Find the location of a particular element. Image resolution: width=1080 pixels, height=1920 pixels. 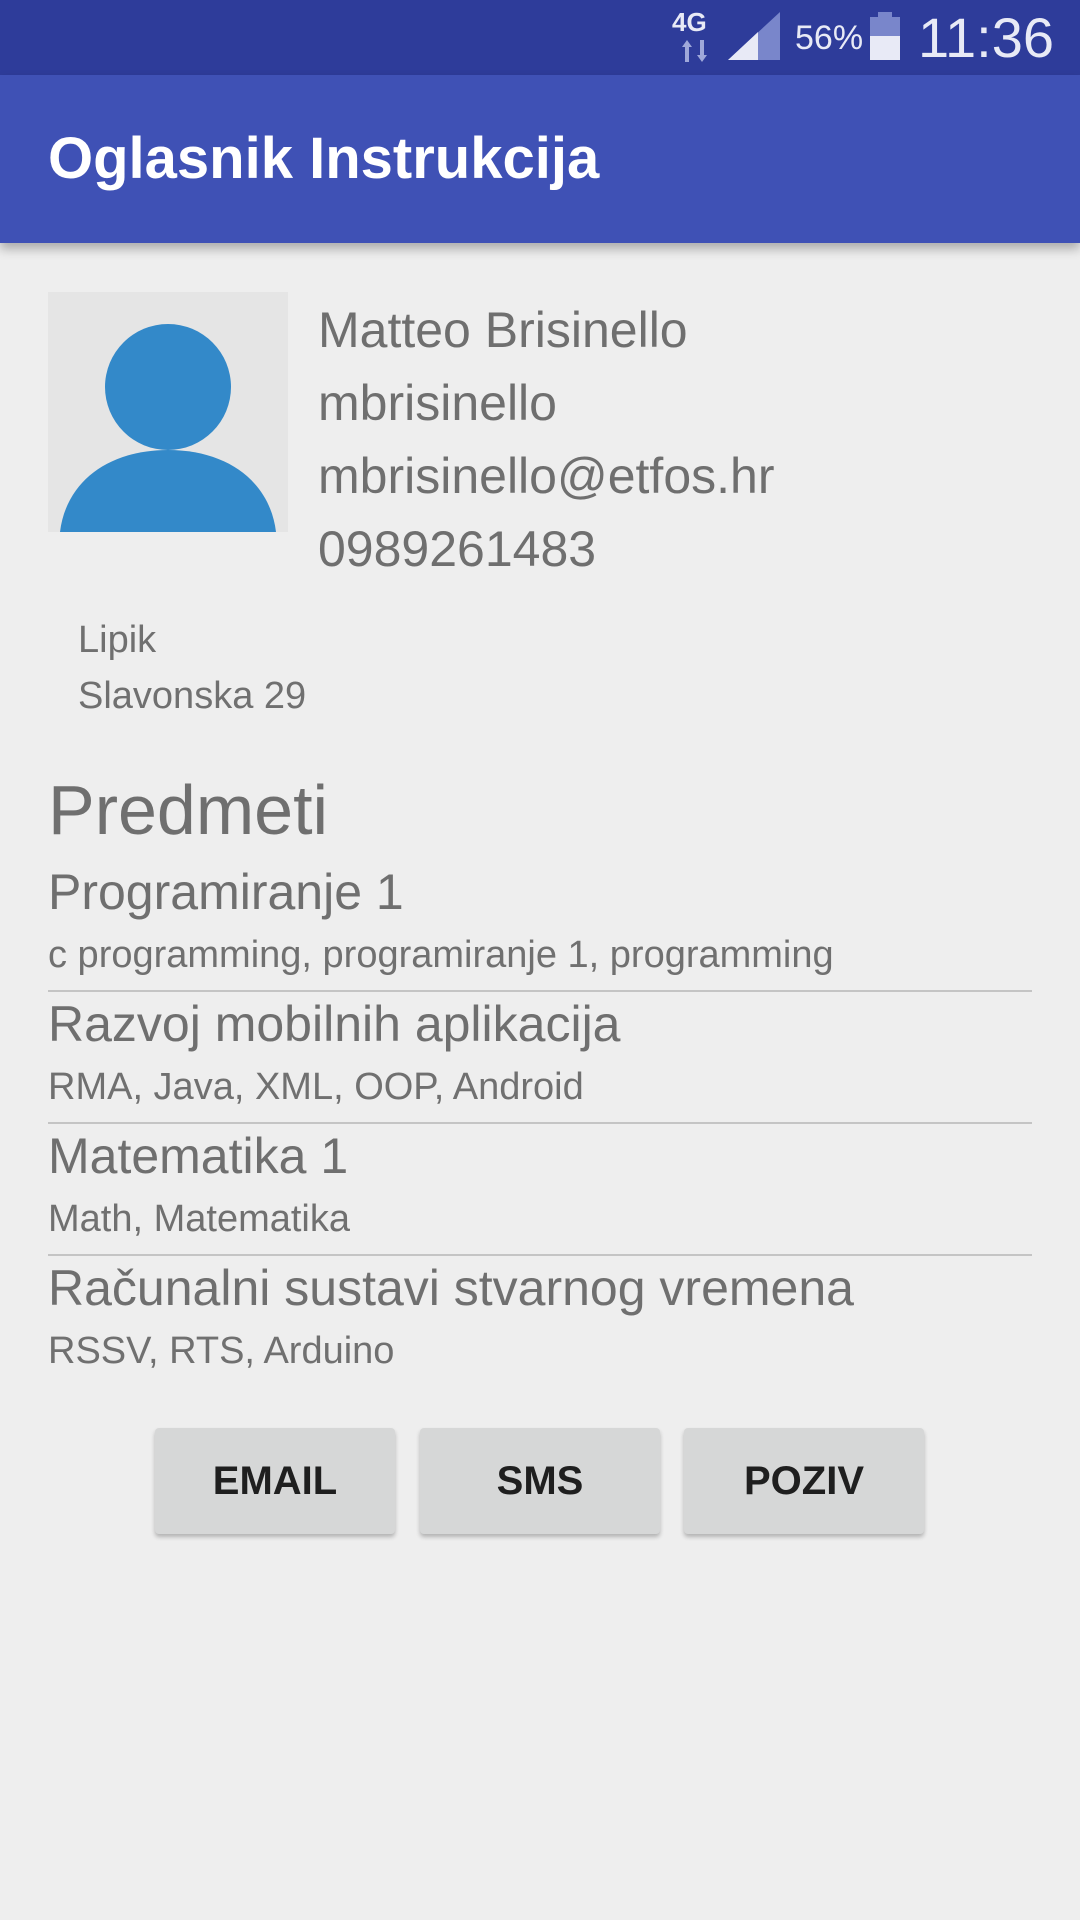

signal-icon is located at coordinates (754, 36).